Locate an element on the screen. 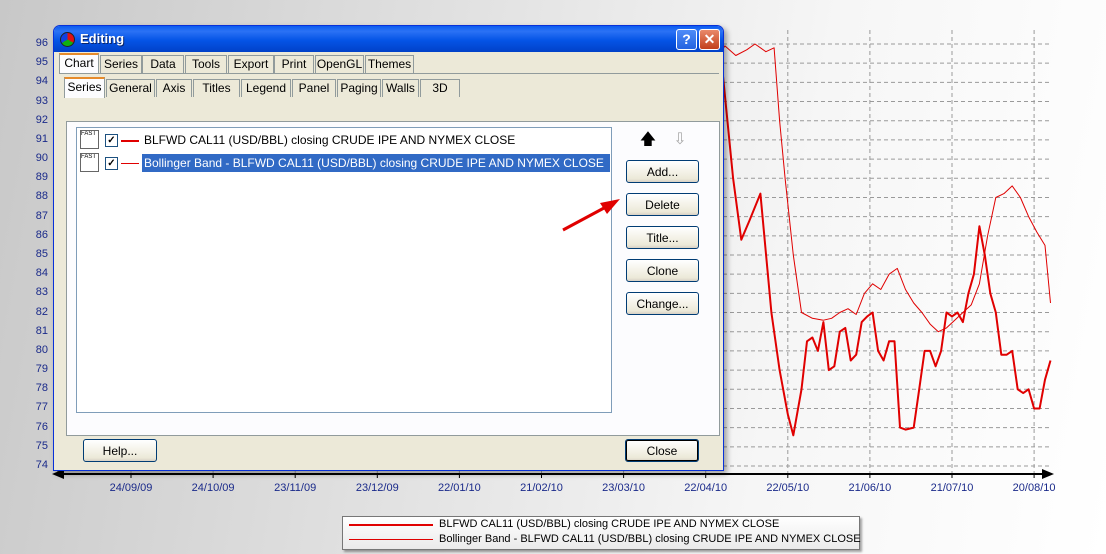 Image resolution: width=1106 pixels, height=554 pixels. tab-tools: Tools is located at coordinates (206, 64).